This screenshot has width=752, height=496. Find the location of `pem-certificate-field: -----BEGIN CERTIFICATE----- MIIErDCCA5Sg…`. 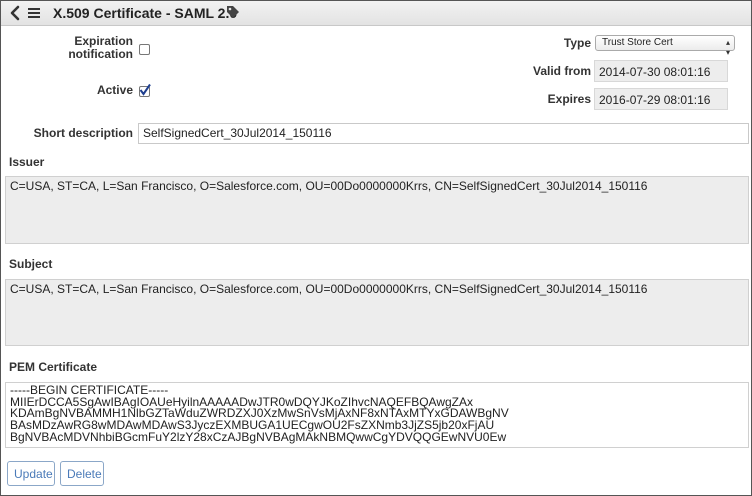

pem-certificate-field: -----BEGIN CERTIFICATE----- MIIErDCCA5Sg… is located at coordinates (377, 415).